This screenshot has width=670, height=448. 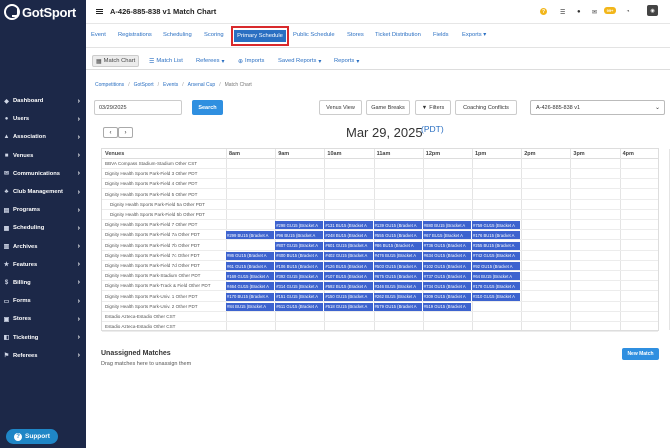 I want to click on game-breaks-button: Game Breaks, so click(x=388, y=107).